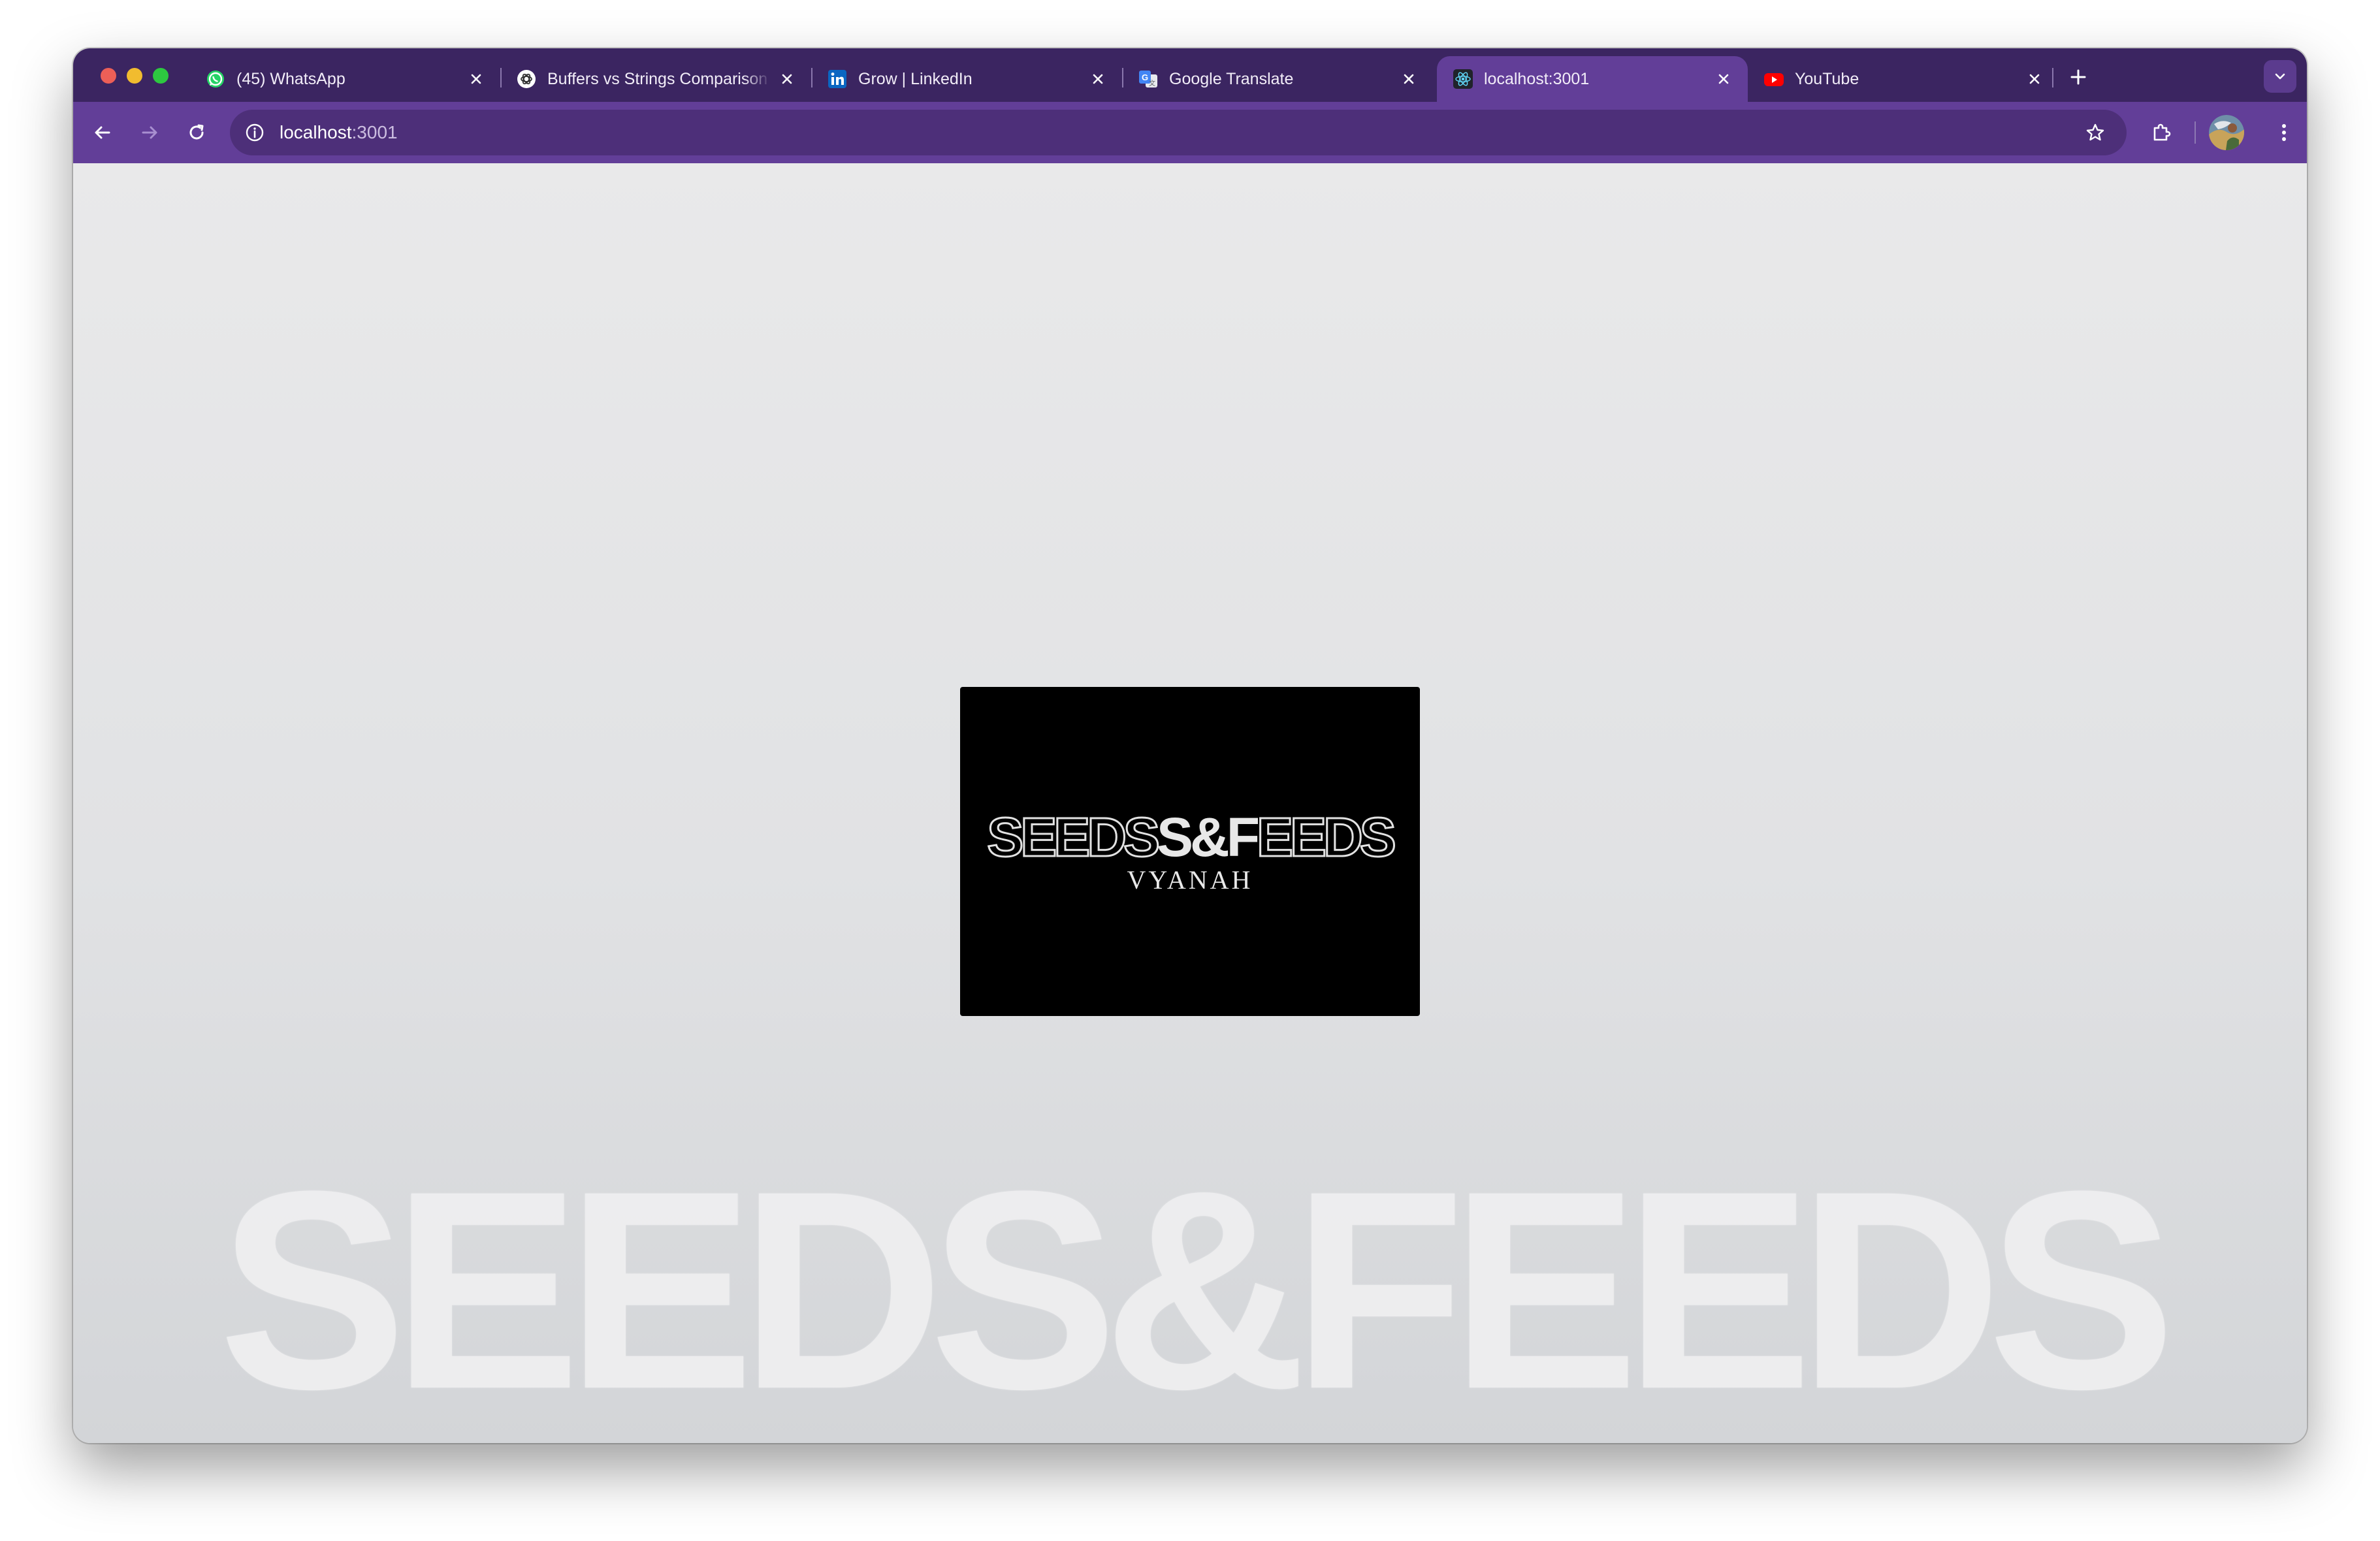  I want to click on tab-localhost: localhost:3001, so click(1592, 79).